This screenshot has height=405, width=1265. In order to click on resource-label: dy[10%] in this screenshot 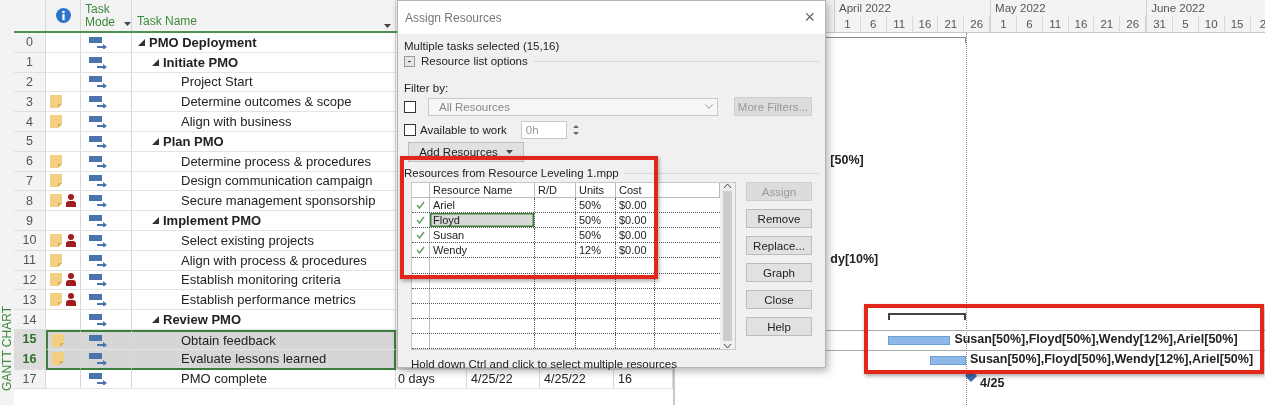, I will do `click(854, 258)`.